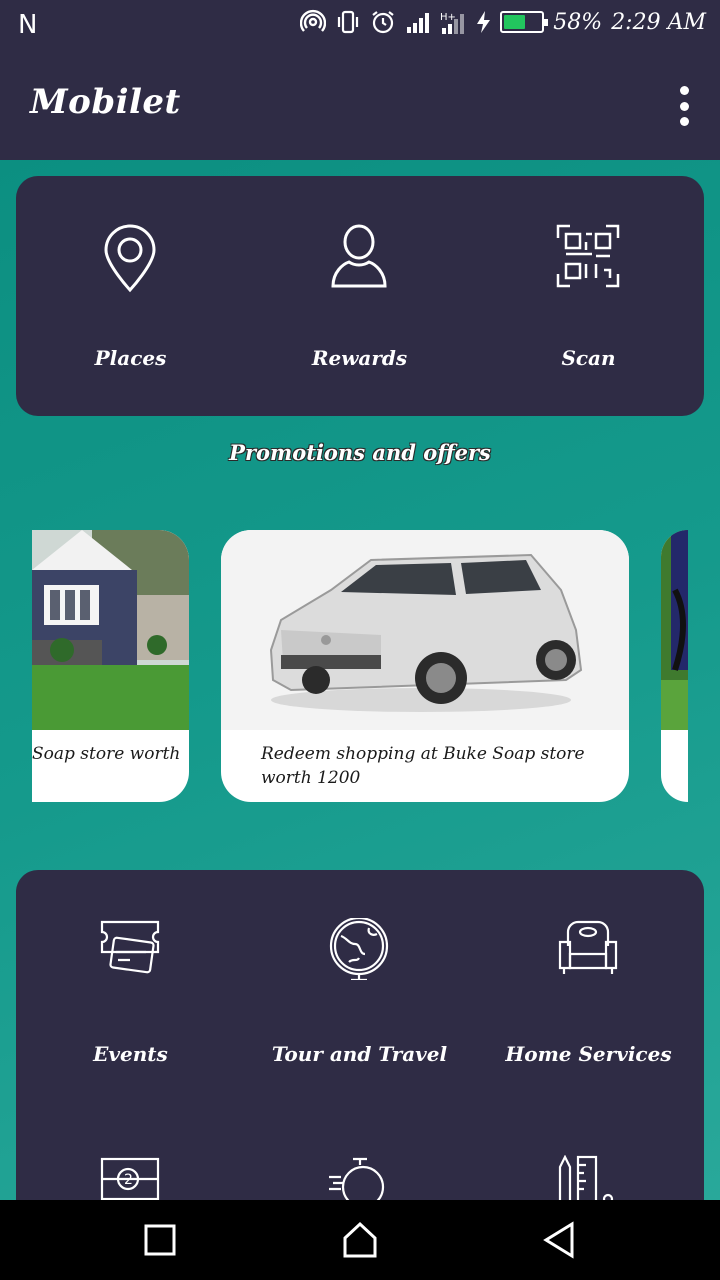  Describe the element at coordinates (588, 296) in the screenshot. I see `scan-tile: Scan` at that location.